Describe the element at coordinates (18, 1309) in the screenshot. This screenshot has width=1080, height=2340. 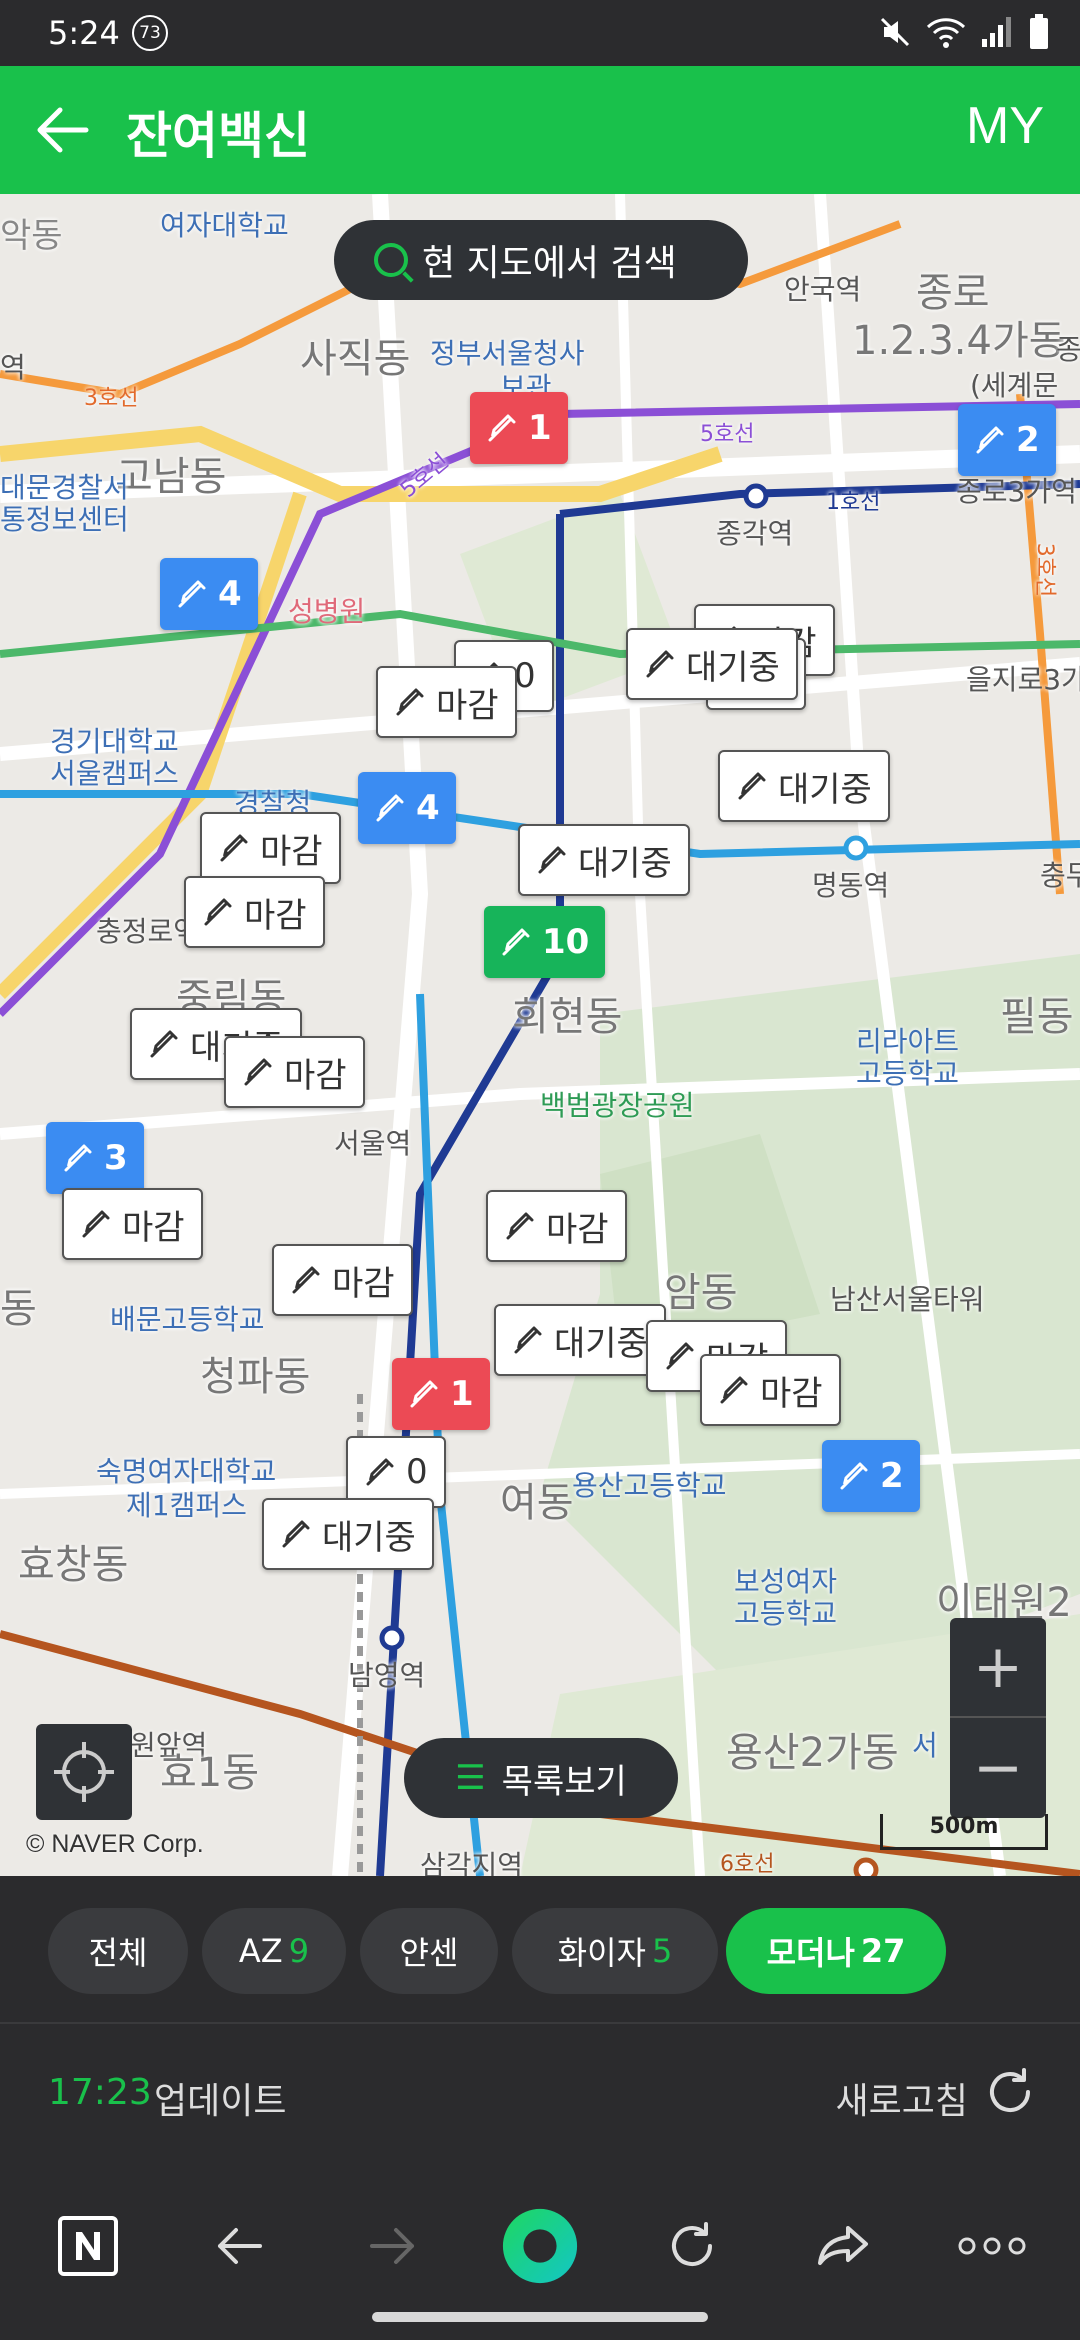
I see `place-label: 동` at that location.